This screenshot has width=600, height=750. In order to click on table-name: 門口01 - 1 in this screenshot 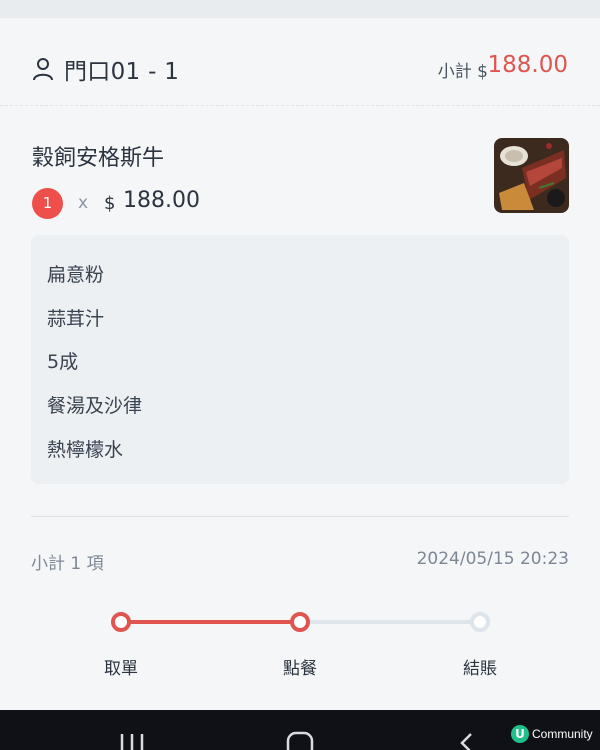, I will do `click(122, 72)`.